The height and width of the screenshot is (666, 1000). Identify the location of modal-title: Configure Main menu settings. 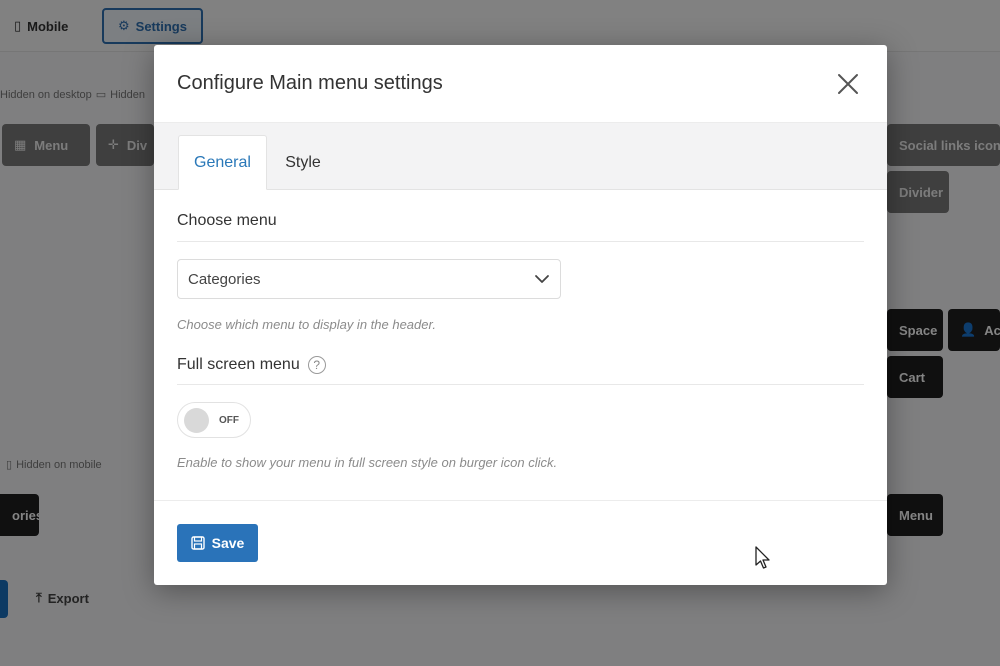
(310, 83).